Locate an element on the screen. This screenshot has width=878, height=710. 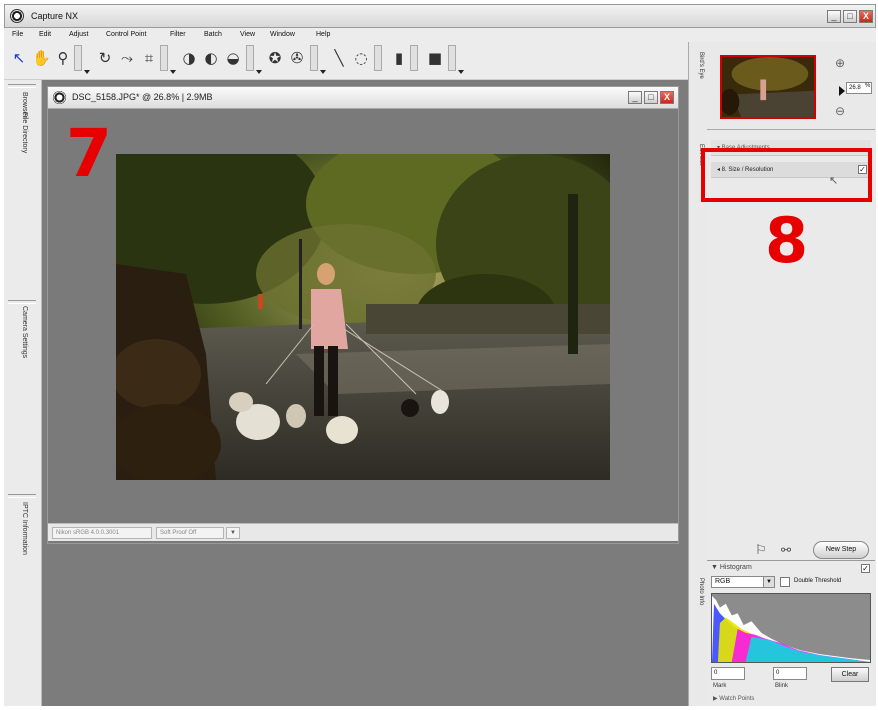
soft-proof-select: Soft Proof Off is located at coordinates (190, 533).